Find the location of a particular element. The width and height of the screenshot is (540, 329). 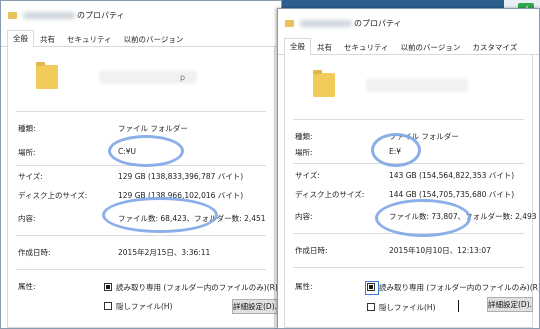

text-cursor is located at coordinates (458, 306).